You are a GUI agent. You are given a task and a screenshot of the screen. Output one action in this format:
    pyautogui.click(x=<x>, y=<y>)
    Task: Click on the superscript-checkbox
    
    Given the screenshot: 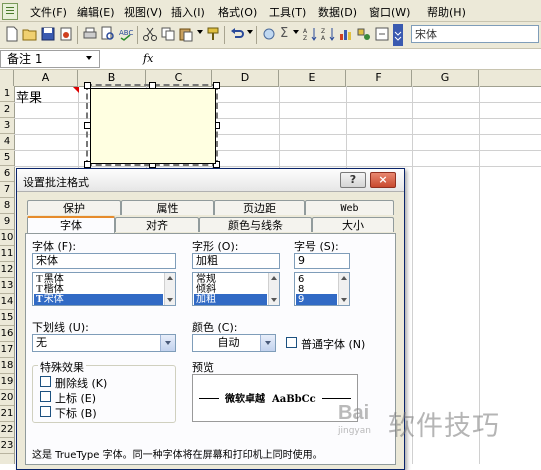 What is the action you would take?
    pyautogui.click(x=45, y=396)
    